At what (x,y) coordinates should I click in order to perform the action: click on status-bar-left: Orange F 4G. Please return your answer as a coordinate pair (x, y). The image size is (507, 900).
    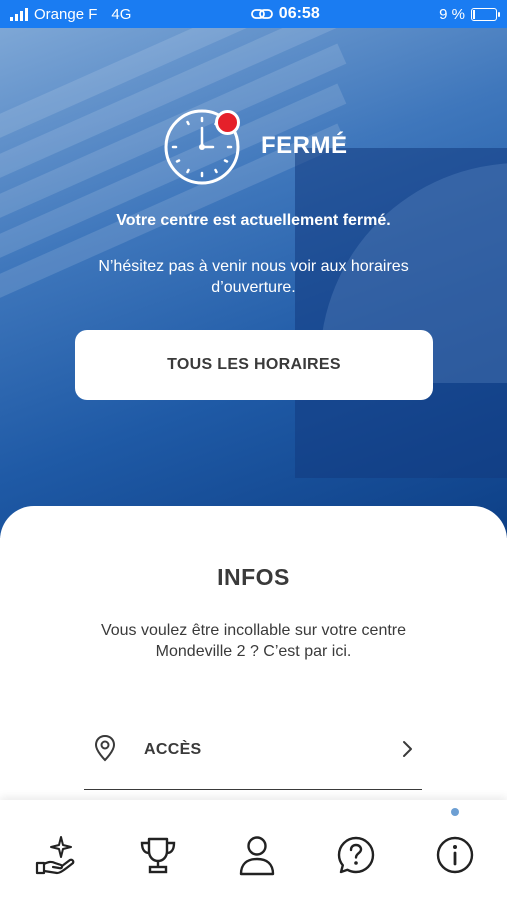
    Looking at the image, I should click on (70, 14).